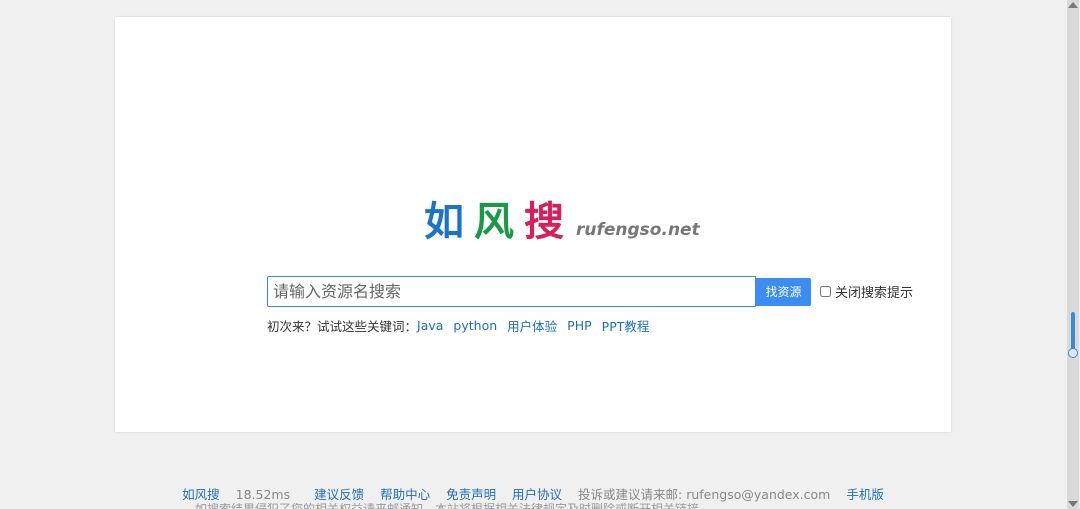  What do you see at coordinates (475, 325) in the screenshot?
I see `keyword-link-python: python` at bounding box center [475, 325].